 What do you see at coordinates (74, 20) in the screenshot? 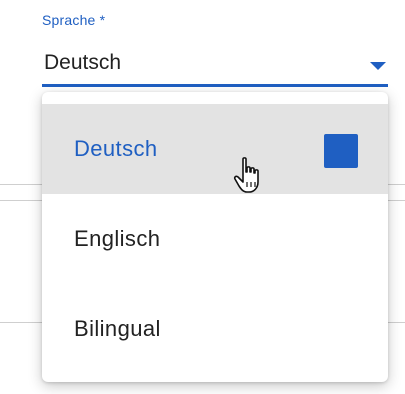
I see `language-select-label: Sprache *` at bounding box center [74, 20].